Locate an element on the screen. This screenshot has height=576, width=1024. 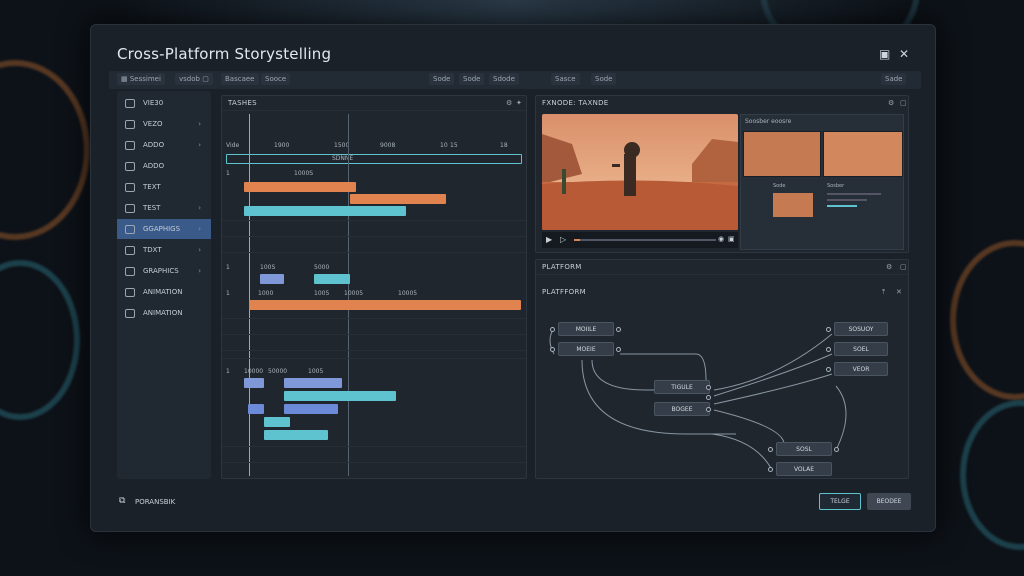
video-preview is located at coordinates (640, 172).